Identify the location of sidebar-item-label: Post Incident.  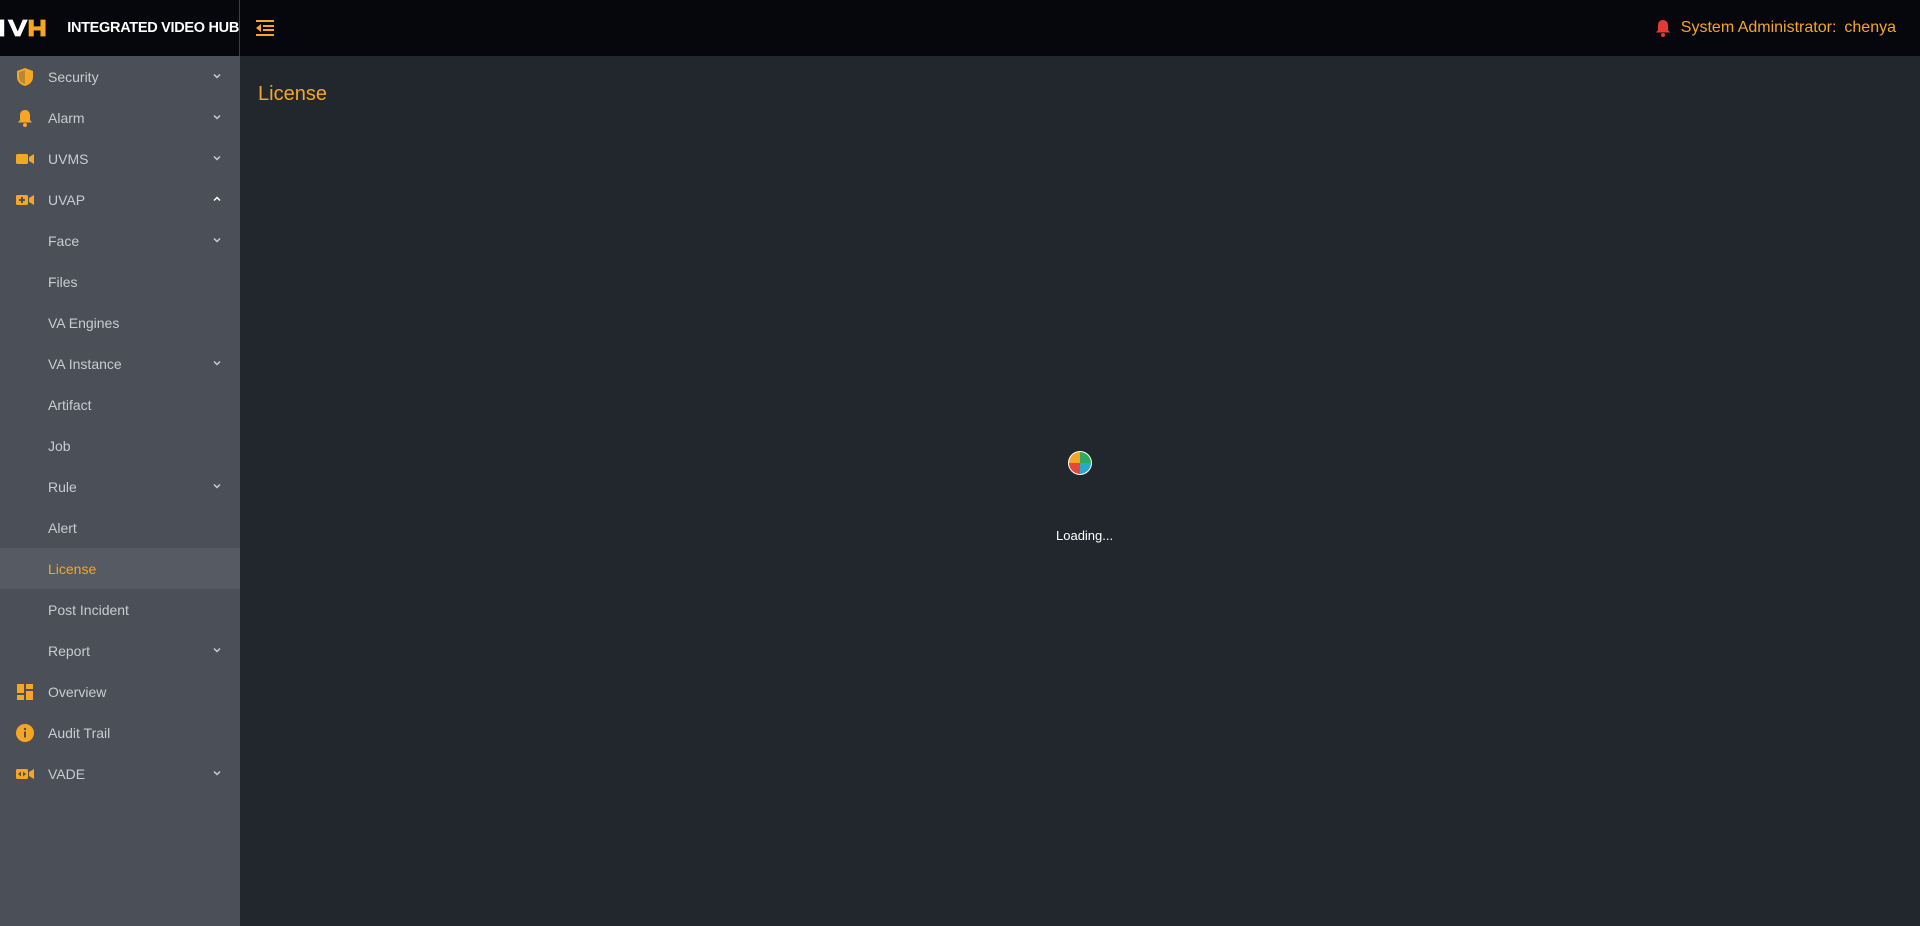
(88, 609).